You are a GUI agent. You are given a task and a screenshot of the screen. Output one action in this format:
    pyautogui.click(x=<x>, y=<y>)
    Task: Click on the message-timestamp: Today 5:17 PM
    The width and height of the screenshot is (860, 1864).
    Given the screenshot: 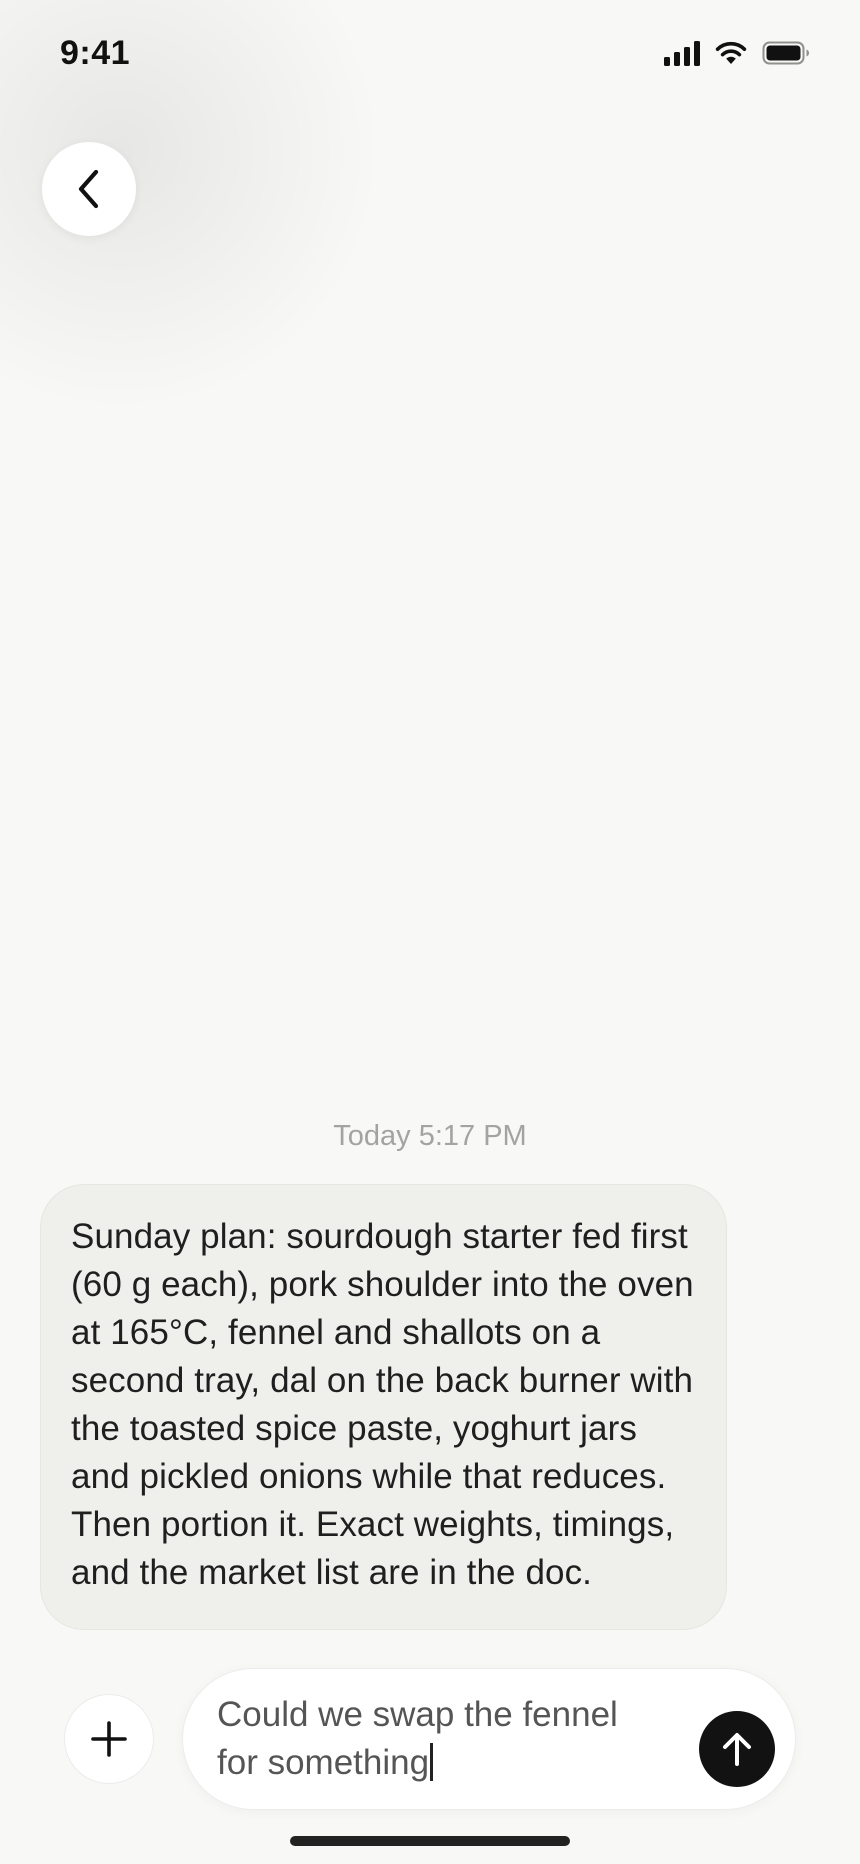 What is the action you would take?
    pyautogui.click(x=430, y=1136)
    